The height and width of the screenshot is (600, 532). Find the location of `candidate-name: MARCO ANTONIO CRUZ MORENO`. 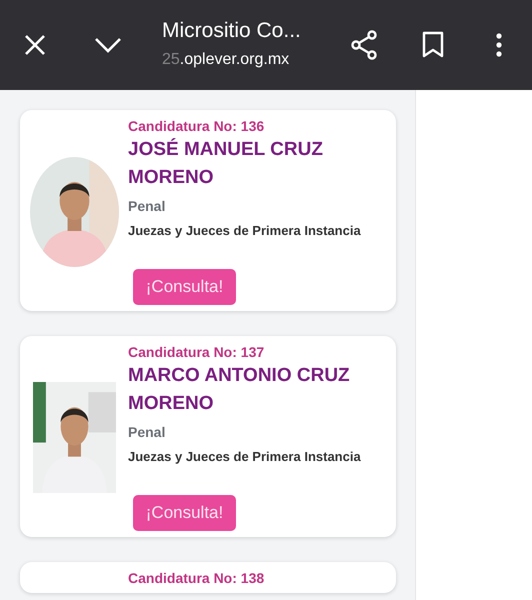

candidate-name: MARCO ANTONIO CRUZ MORENO is located at coordinates (239, 390).